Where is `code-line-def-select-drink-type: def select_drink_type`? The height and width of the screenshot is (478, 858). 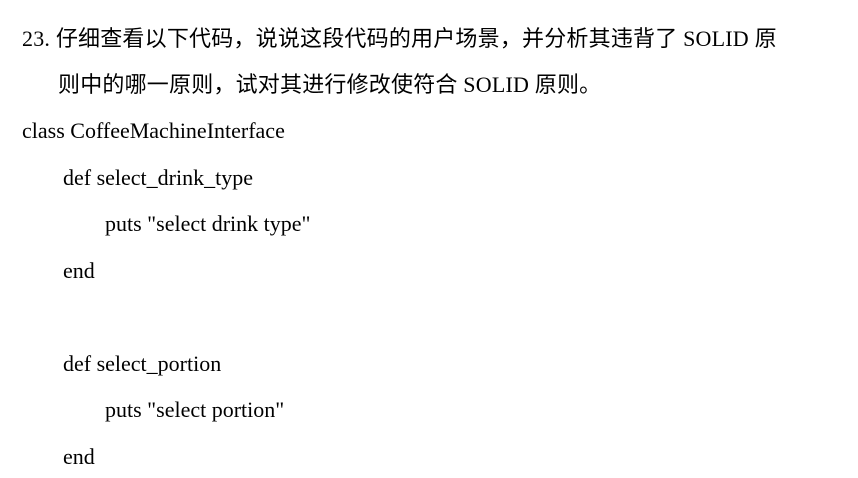 code-line-def-select-drink-type: def select_drink_type is located at coordinates (158, 177).